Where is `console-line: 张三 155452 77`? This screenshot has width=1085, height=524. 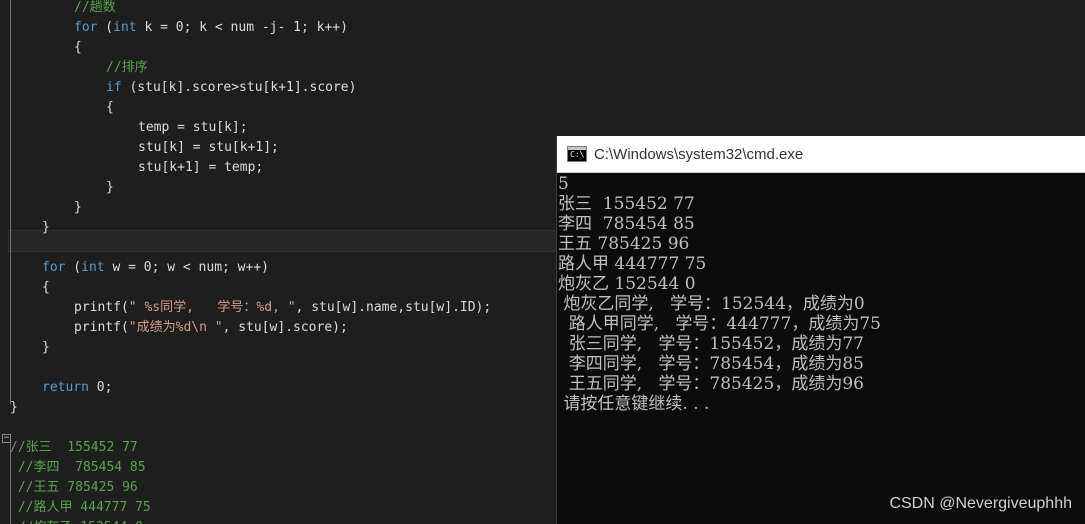
console-line: 张三 155452 77 is located at coordinates (626, 204).